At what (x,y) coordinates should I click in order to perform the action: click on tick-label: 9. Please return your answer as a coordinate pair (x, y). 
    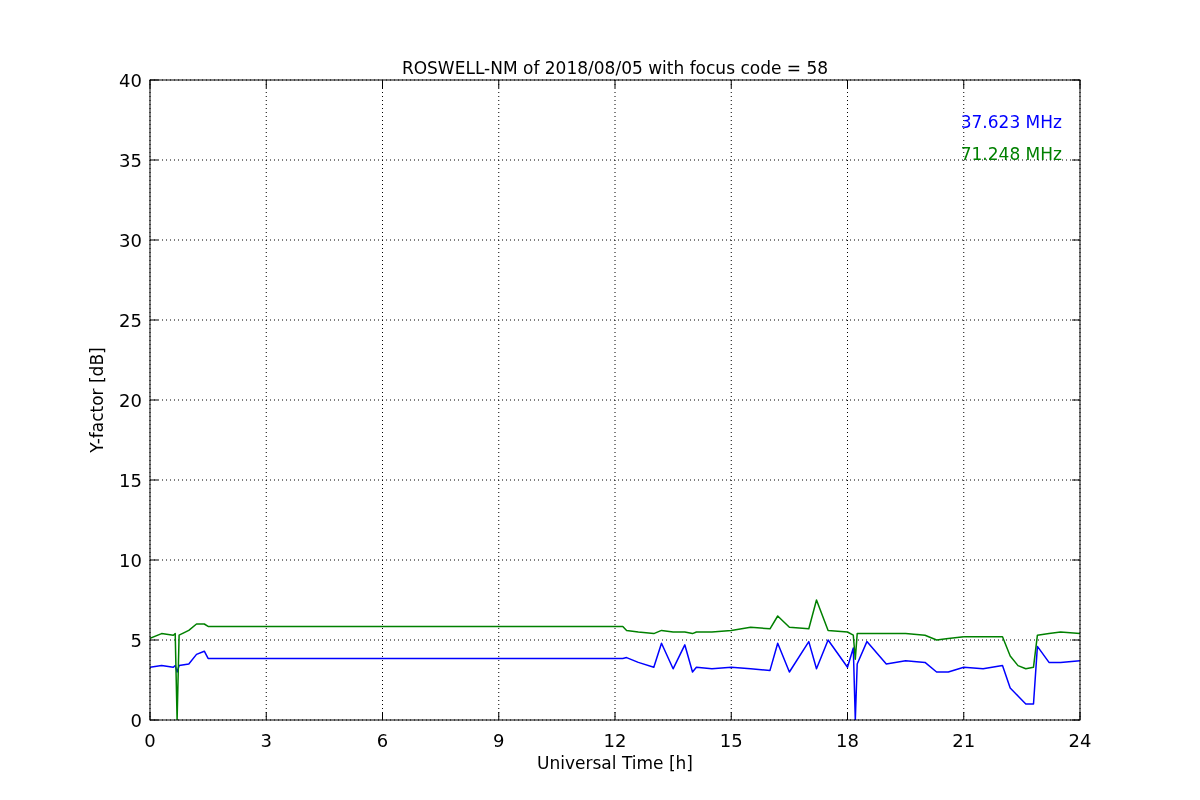
    Looking at the image, I should click on (499, 740).